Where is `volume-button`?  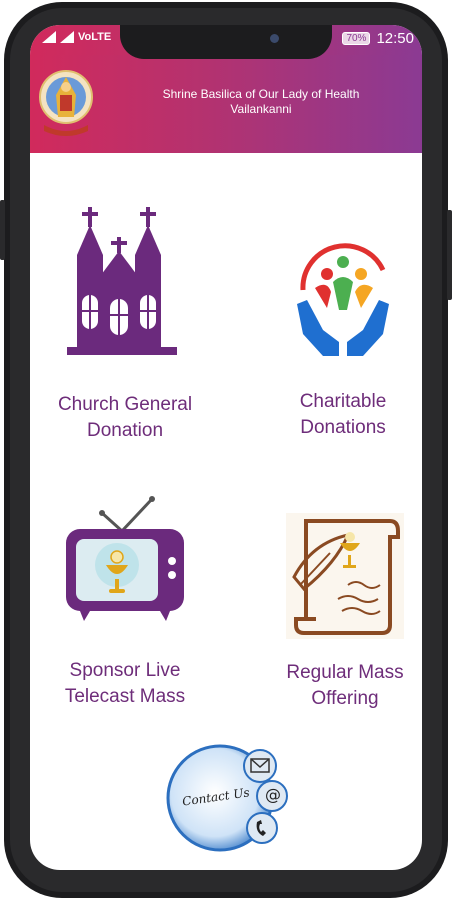
volume-button is located at coordinates (2, 230).